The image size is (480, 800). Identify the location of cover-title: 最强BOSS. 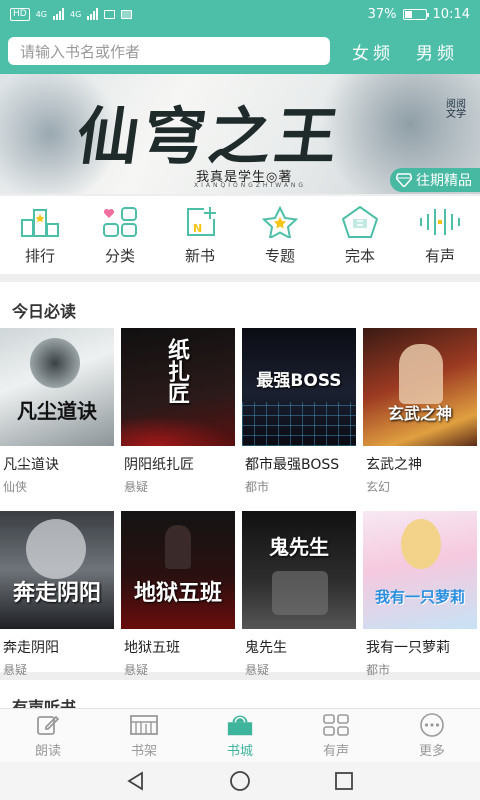
(299, 381).